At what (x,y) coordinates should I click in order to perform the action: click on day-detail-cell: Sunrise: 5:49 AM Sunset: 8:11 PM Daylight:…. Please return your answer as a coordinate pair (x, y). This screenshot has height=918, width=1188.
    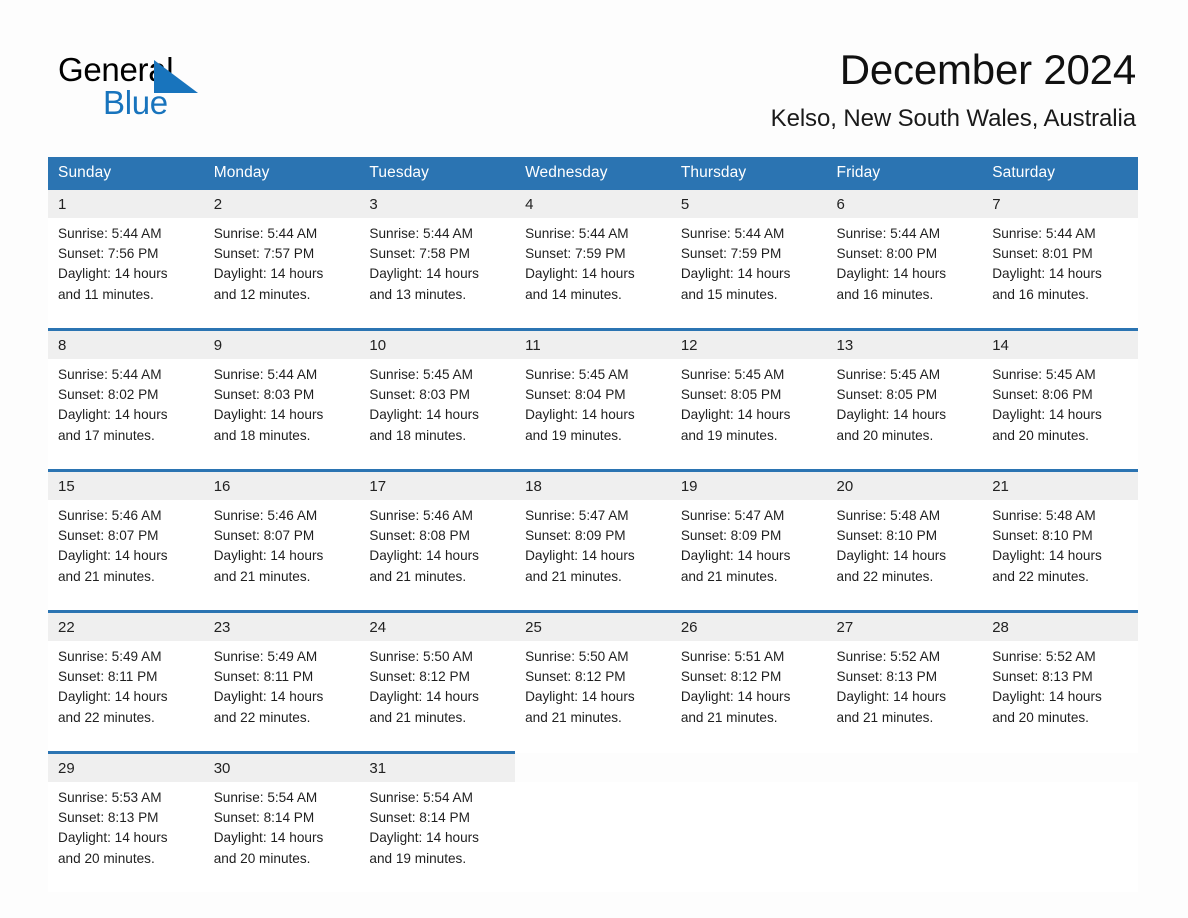
    Looking at the image, I should click on (126, 697).